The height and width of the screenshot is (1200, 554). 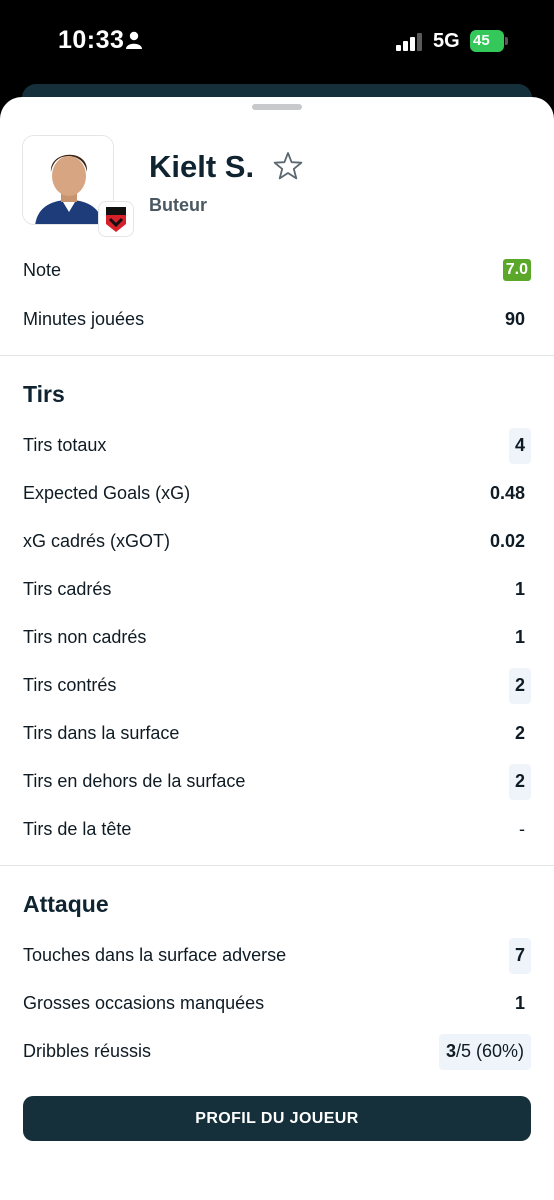 I want to click on battery-level: 45, so click(x=487, y=41).